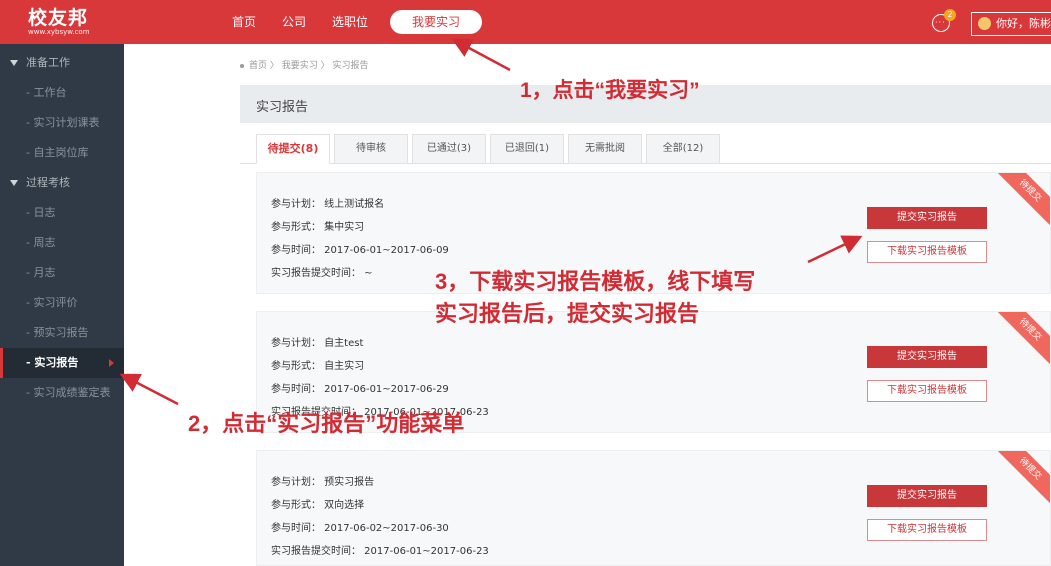  What do you see at coordinates (350, 22) in the screenshot?
I see `nav-jobs: 选职位` at bounding box center [350, 22].